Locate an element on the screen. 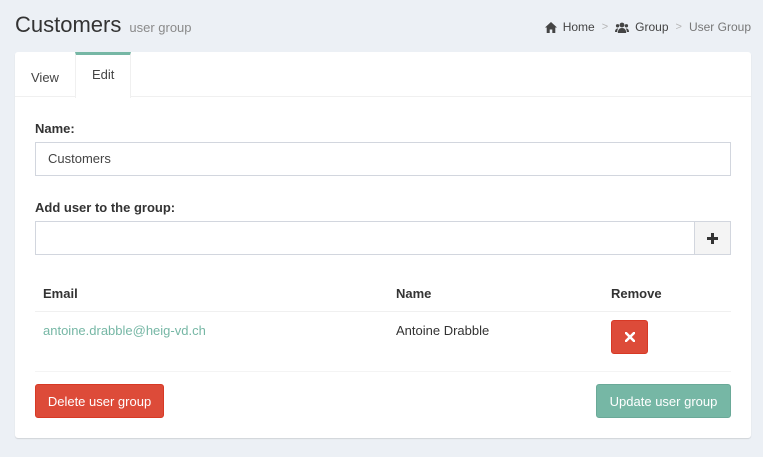  add-user-button is located at coordinates (713, 238).